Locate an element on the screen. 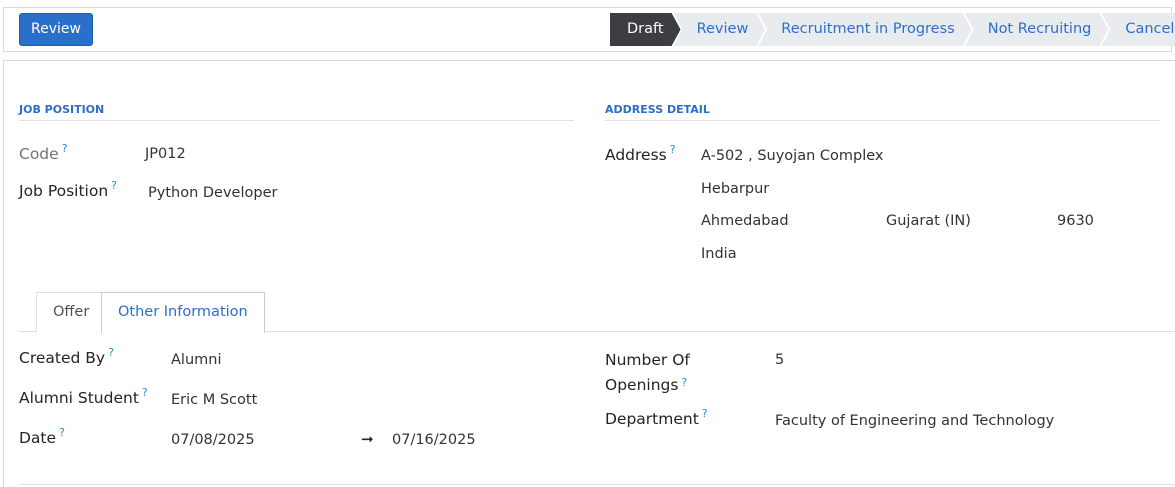 The image size is (1175, 487). stage-cancel: Cancel is located at coordinates (1138, 29).